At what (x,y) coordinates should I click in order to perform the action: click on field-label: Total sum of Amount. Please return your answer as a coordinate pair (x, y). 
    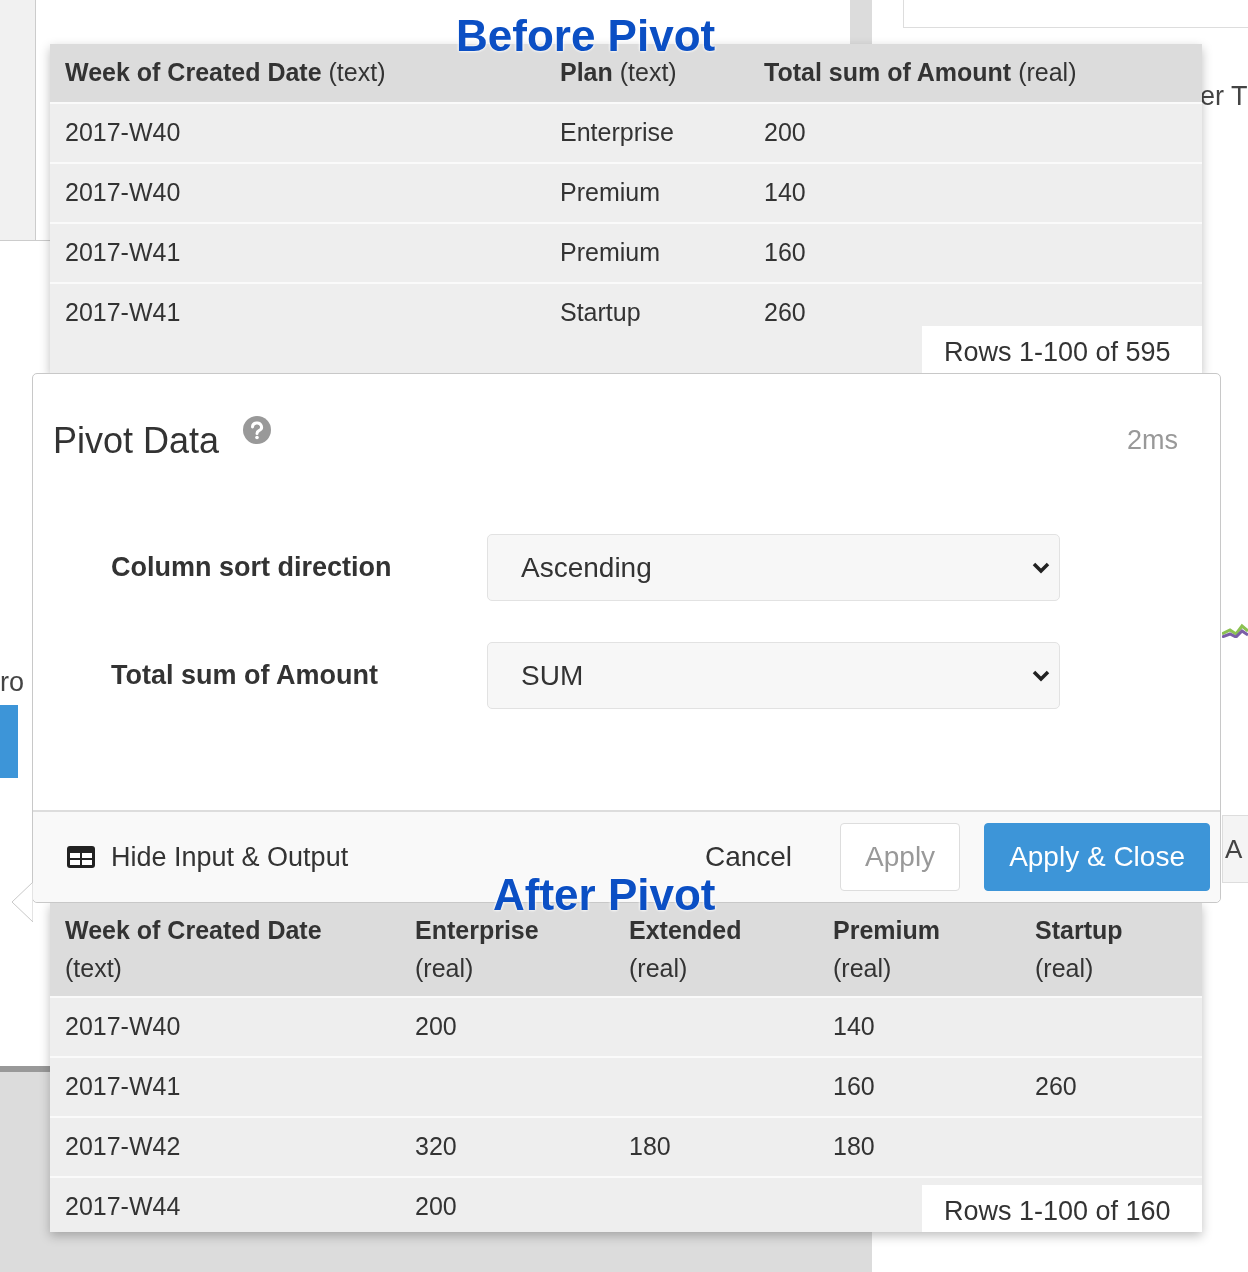
    Looking at the image, I should click on (244, 676).